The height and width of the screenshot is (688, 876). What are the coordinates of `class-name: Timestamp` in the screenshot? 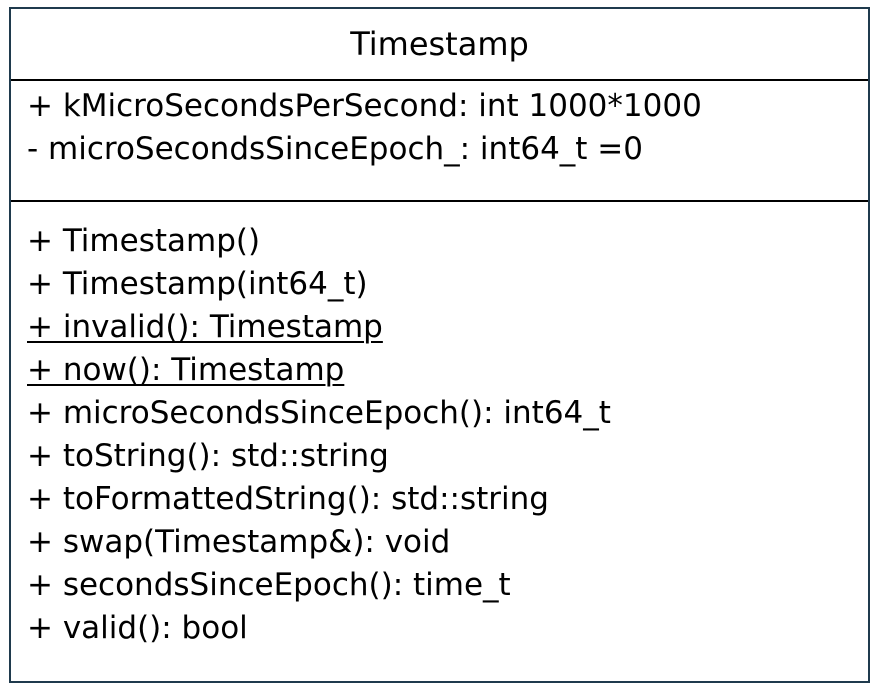 It's located at (439, 45).